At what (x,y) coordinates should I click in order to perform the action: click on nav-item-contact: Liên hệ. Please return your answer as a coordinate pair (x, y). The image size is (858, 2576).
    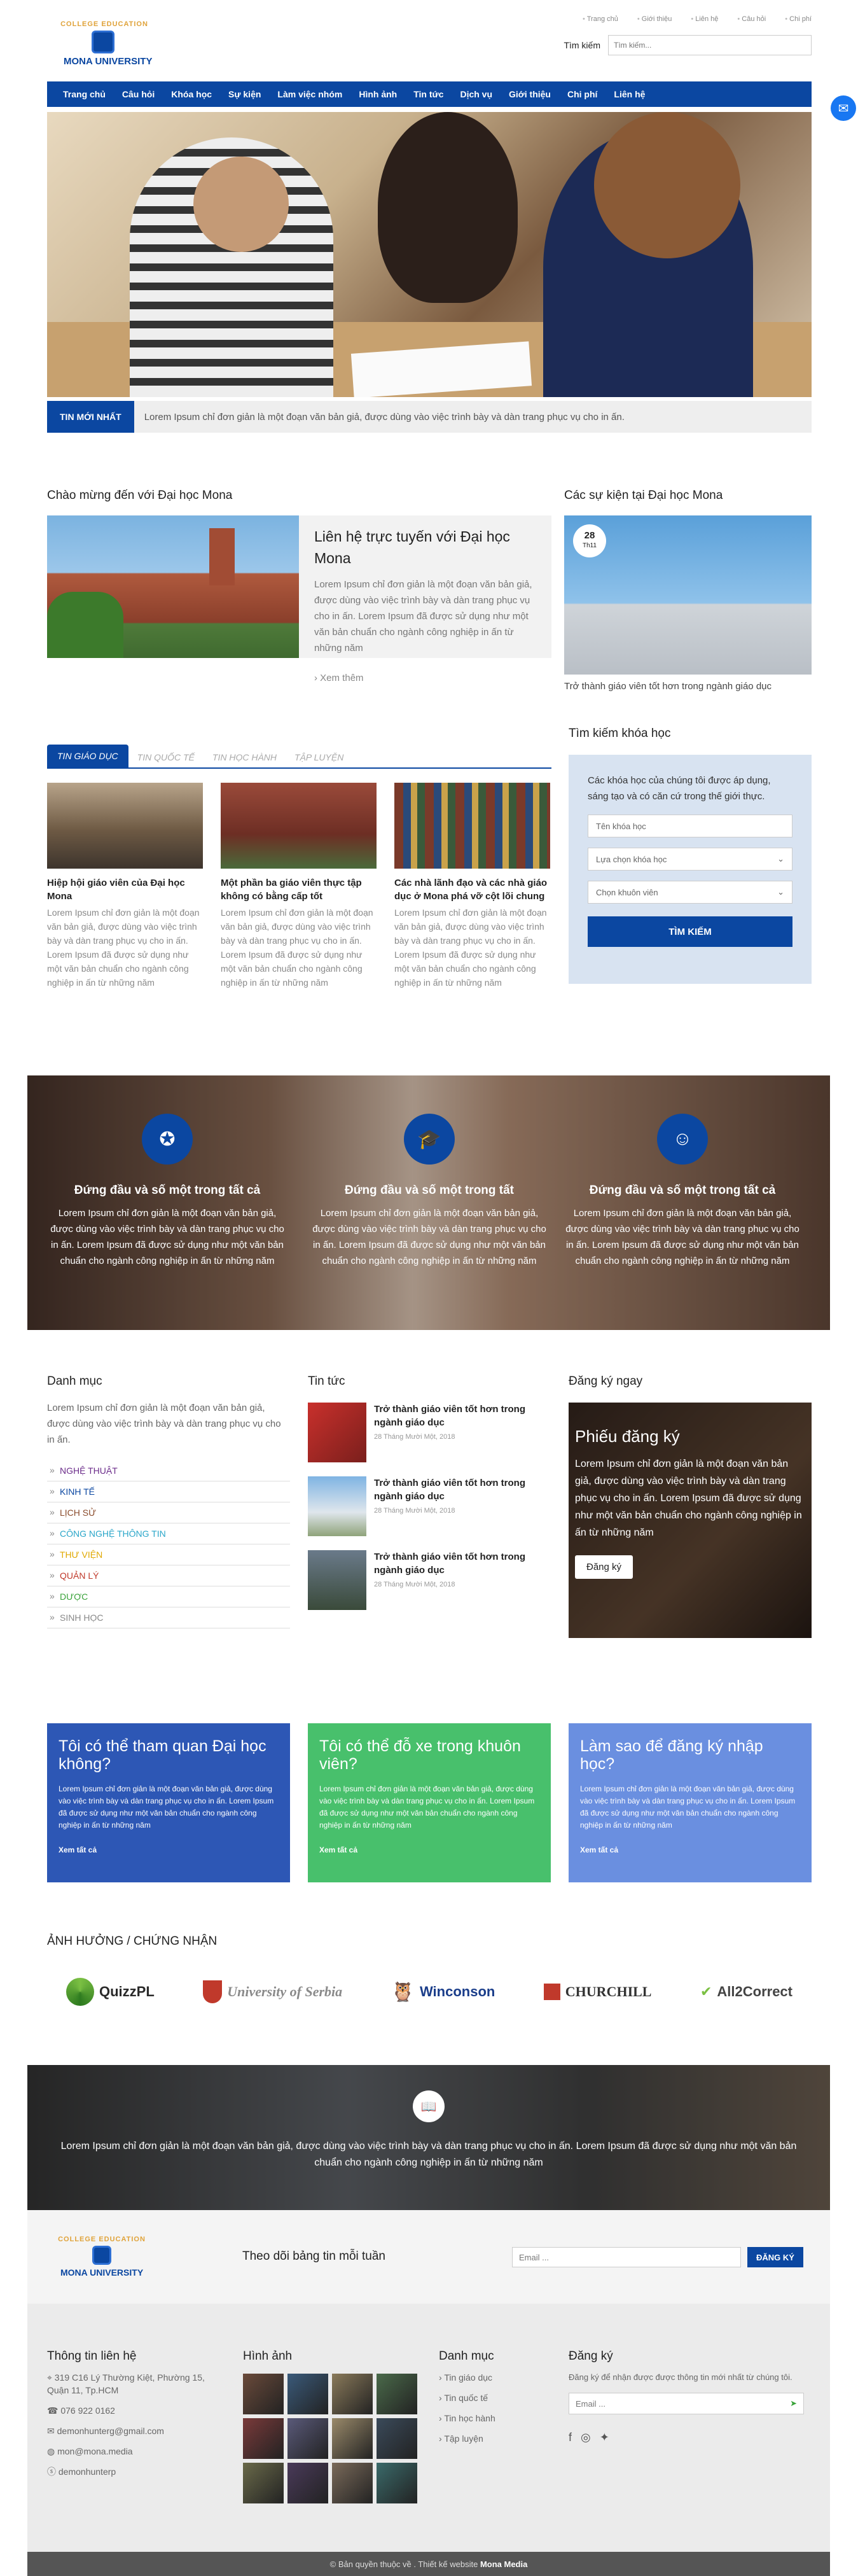
    Looking at the image, I should click on (629, 94).